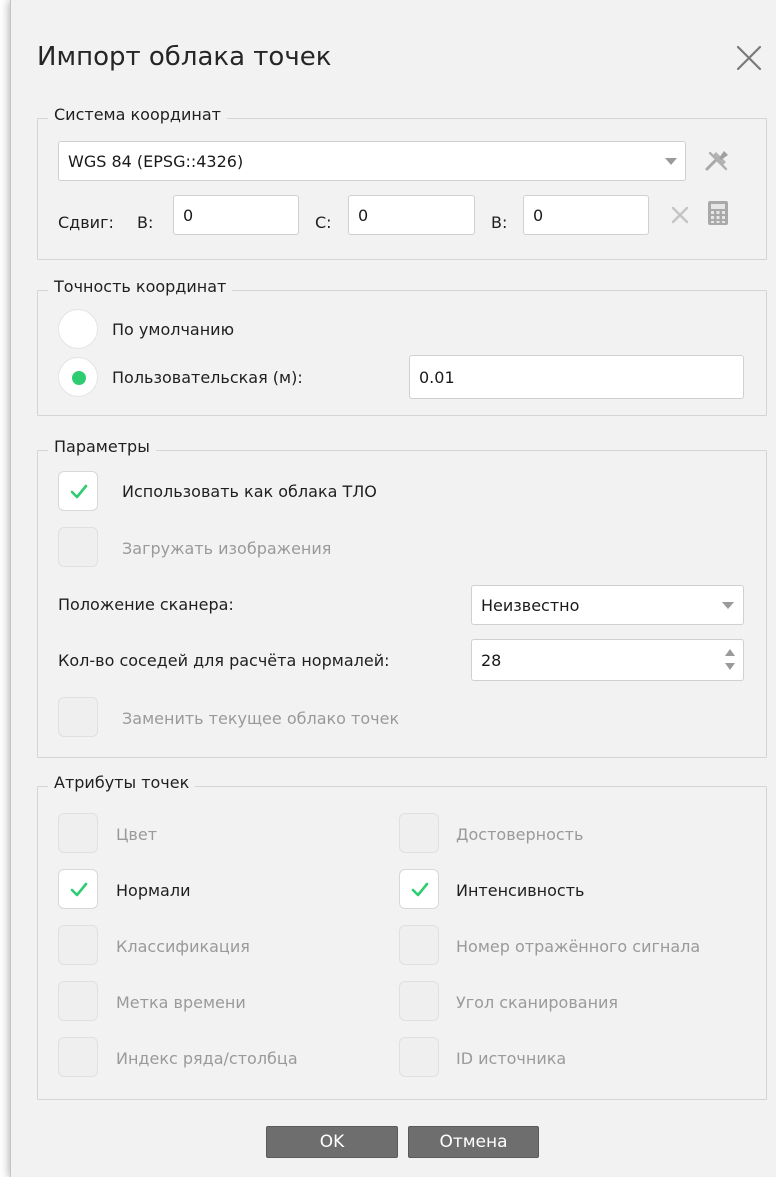 The width and height of the screenshot is (776, 1177). I want to click on shift-c-input: 0, so click(411, 215).